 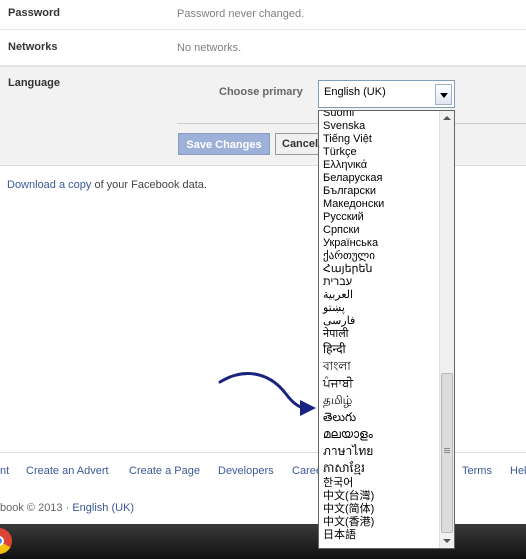 What do you see at coordinates (382, 321) in the screenshot?
I see `language-option: فارسی` at bounding box center [382, 321].